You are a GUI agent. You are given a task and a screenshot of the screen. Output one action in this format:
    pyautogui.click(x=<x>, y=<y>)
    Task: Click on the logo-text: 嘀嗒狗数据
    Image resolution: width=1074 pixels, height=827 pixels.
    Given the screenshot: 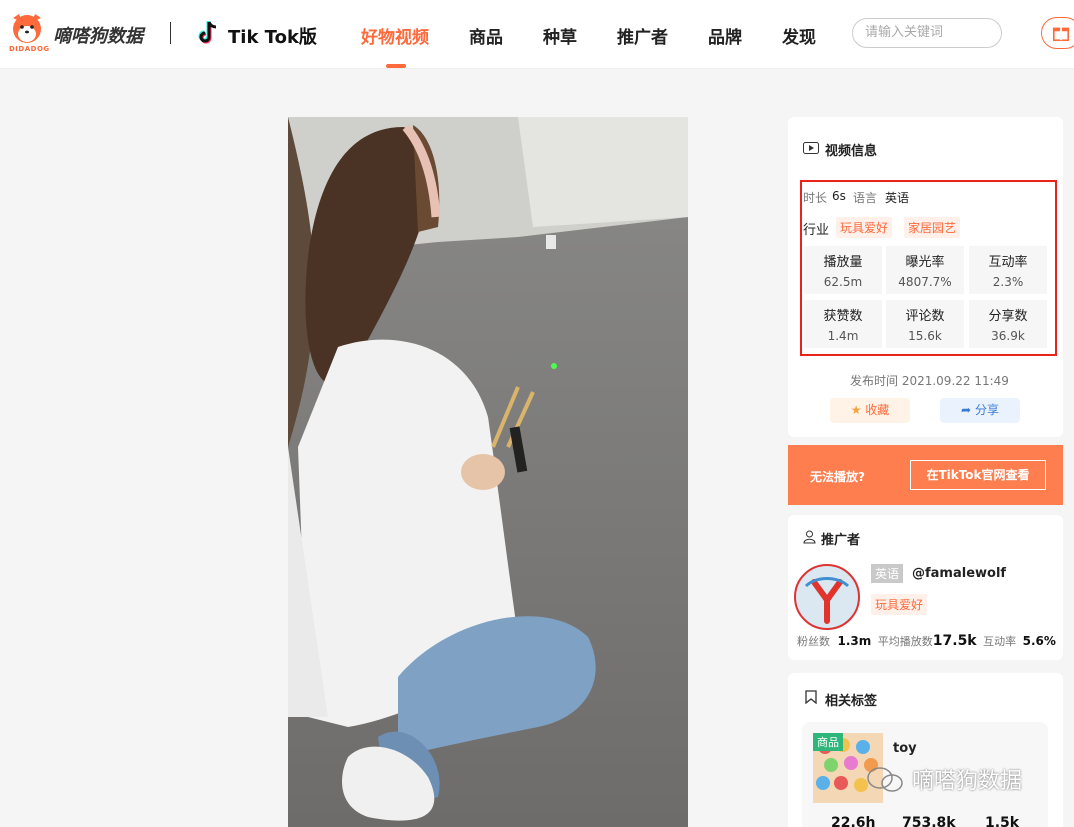 What is the action you would take?
    pyautogui.click(x=98, y=35)
    